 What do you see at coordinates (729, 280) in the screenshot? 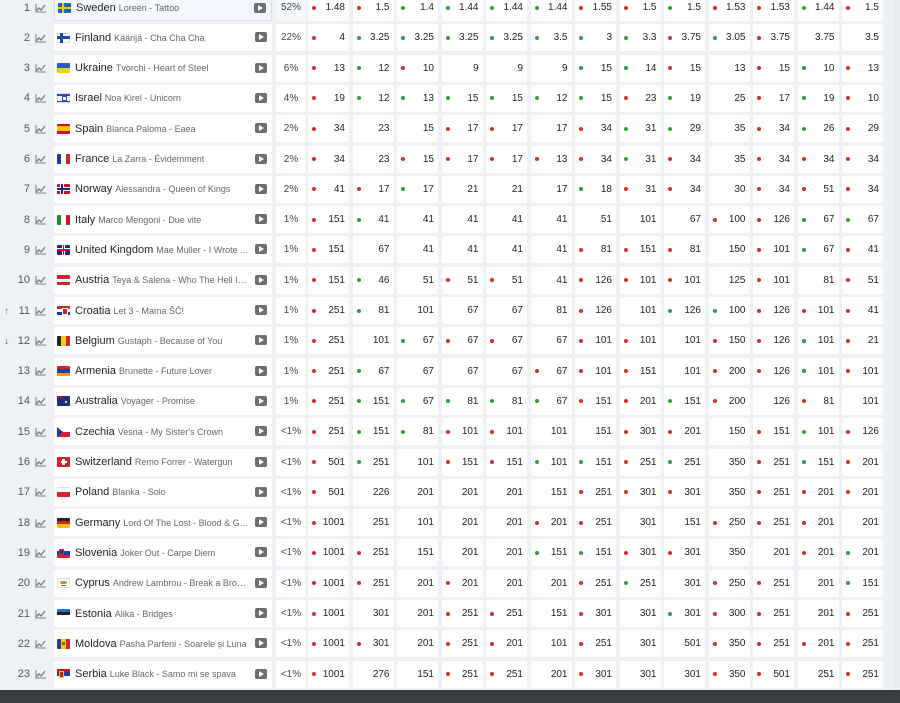
I see `odds-cell: 125` at bounding box center [729, 280].